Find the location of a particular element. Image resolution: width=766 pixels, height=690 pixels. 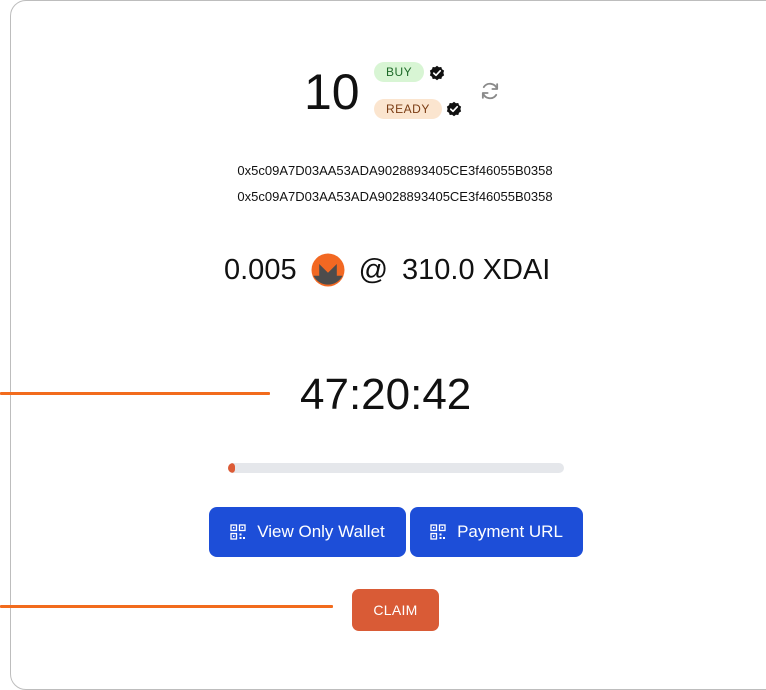

price-row: 0.005 @ 310.0 XDAI is located at coordinates (387, 270).